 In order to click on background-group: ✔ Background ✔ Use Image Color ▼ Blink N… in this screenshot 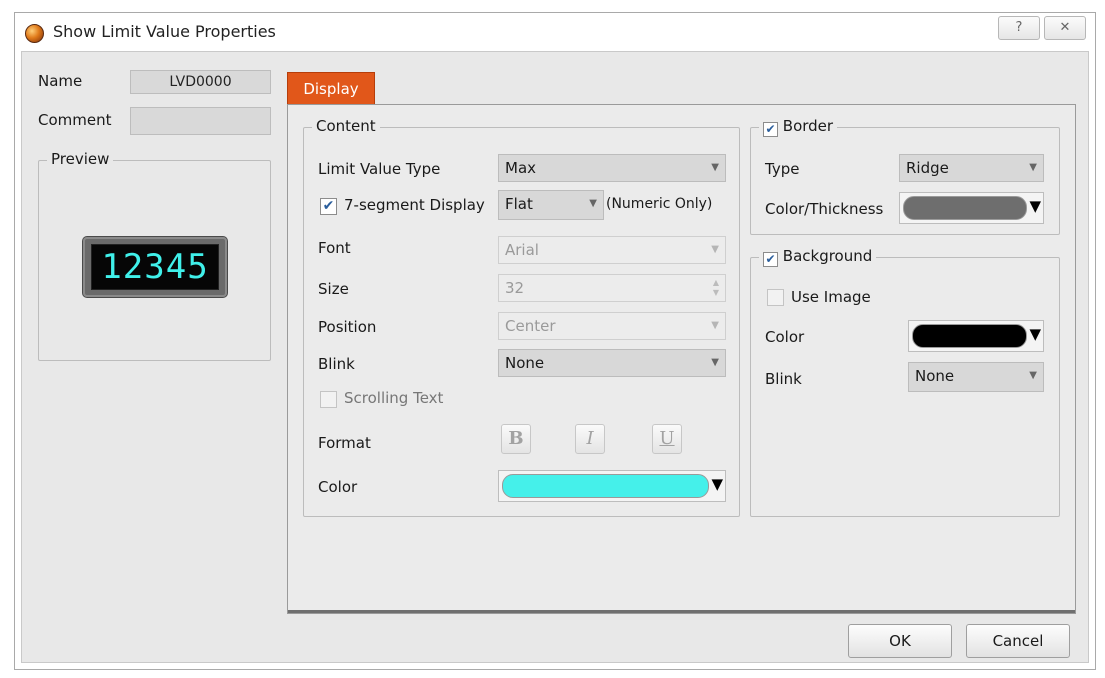, I will do `click(905, 382)`.